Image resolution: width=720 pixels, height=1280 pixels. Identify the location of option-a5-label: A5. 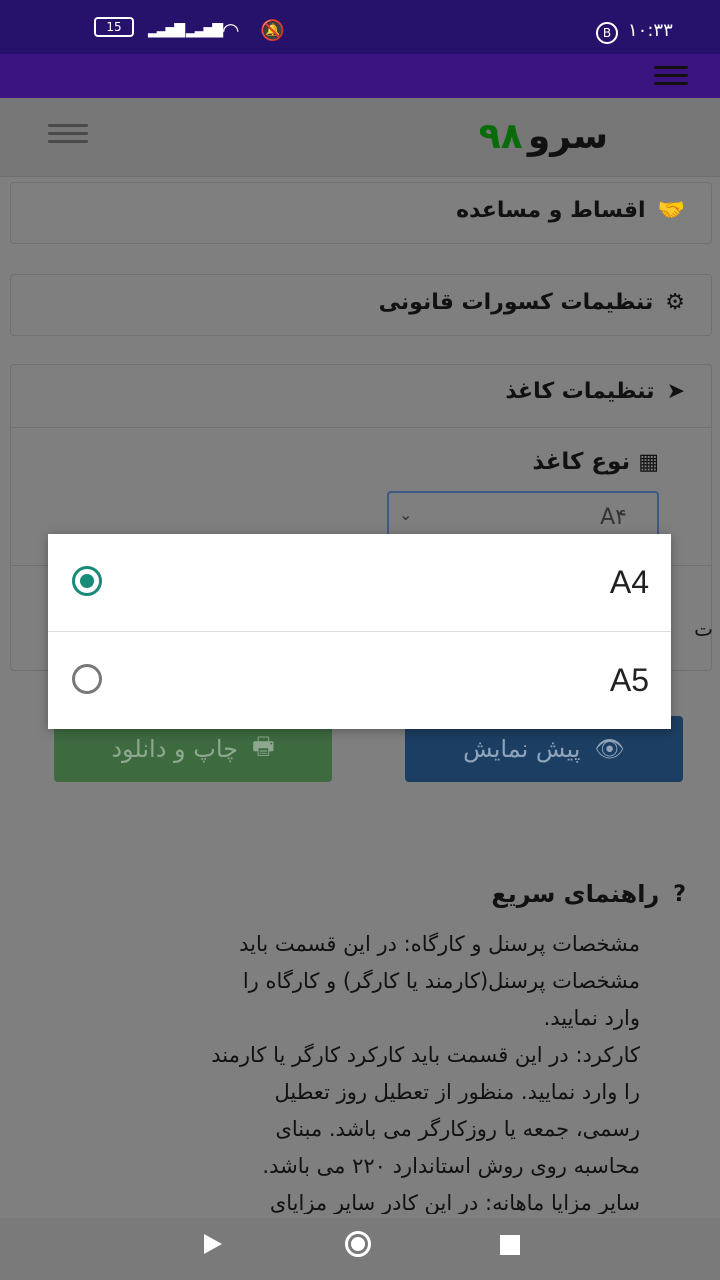
(629, 680).